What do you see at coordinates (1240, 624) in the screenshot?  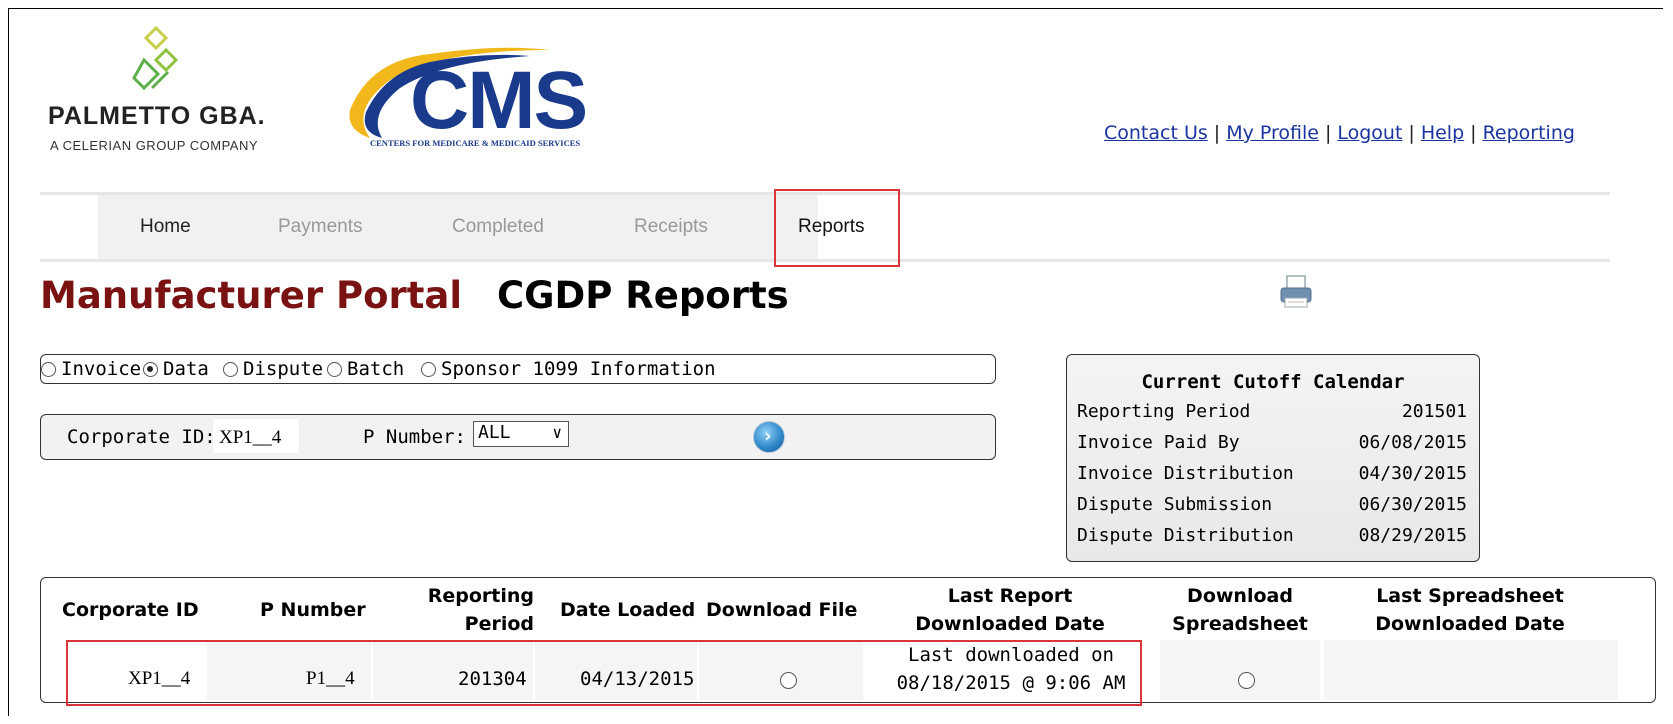 I see `header-download-spreadsheet-2: Spreadsheet` at bounding box center [1240, 624].